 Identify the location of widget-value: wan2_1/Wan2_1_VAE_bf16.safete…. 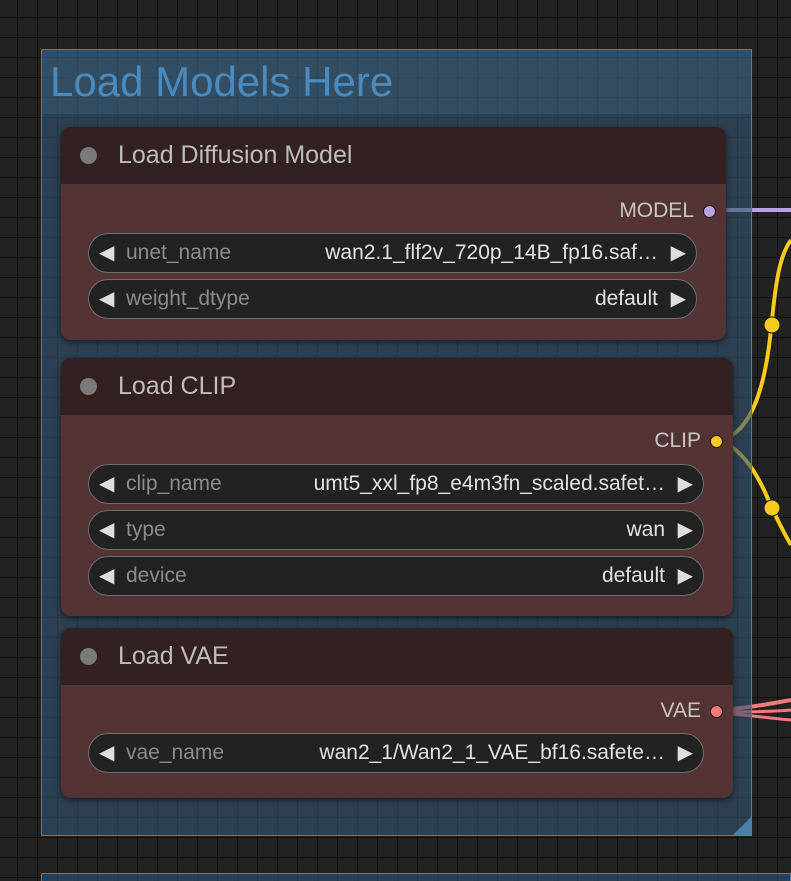
(465, 753).